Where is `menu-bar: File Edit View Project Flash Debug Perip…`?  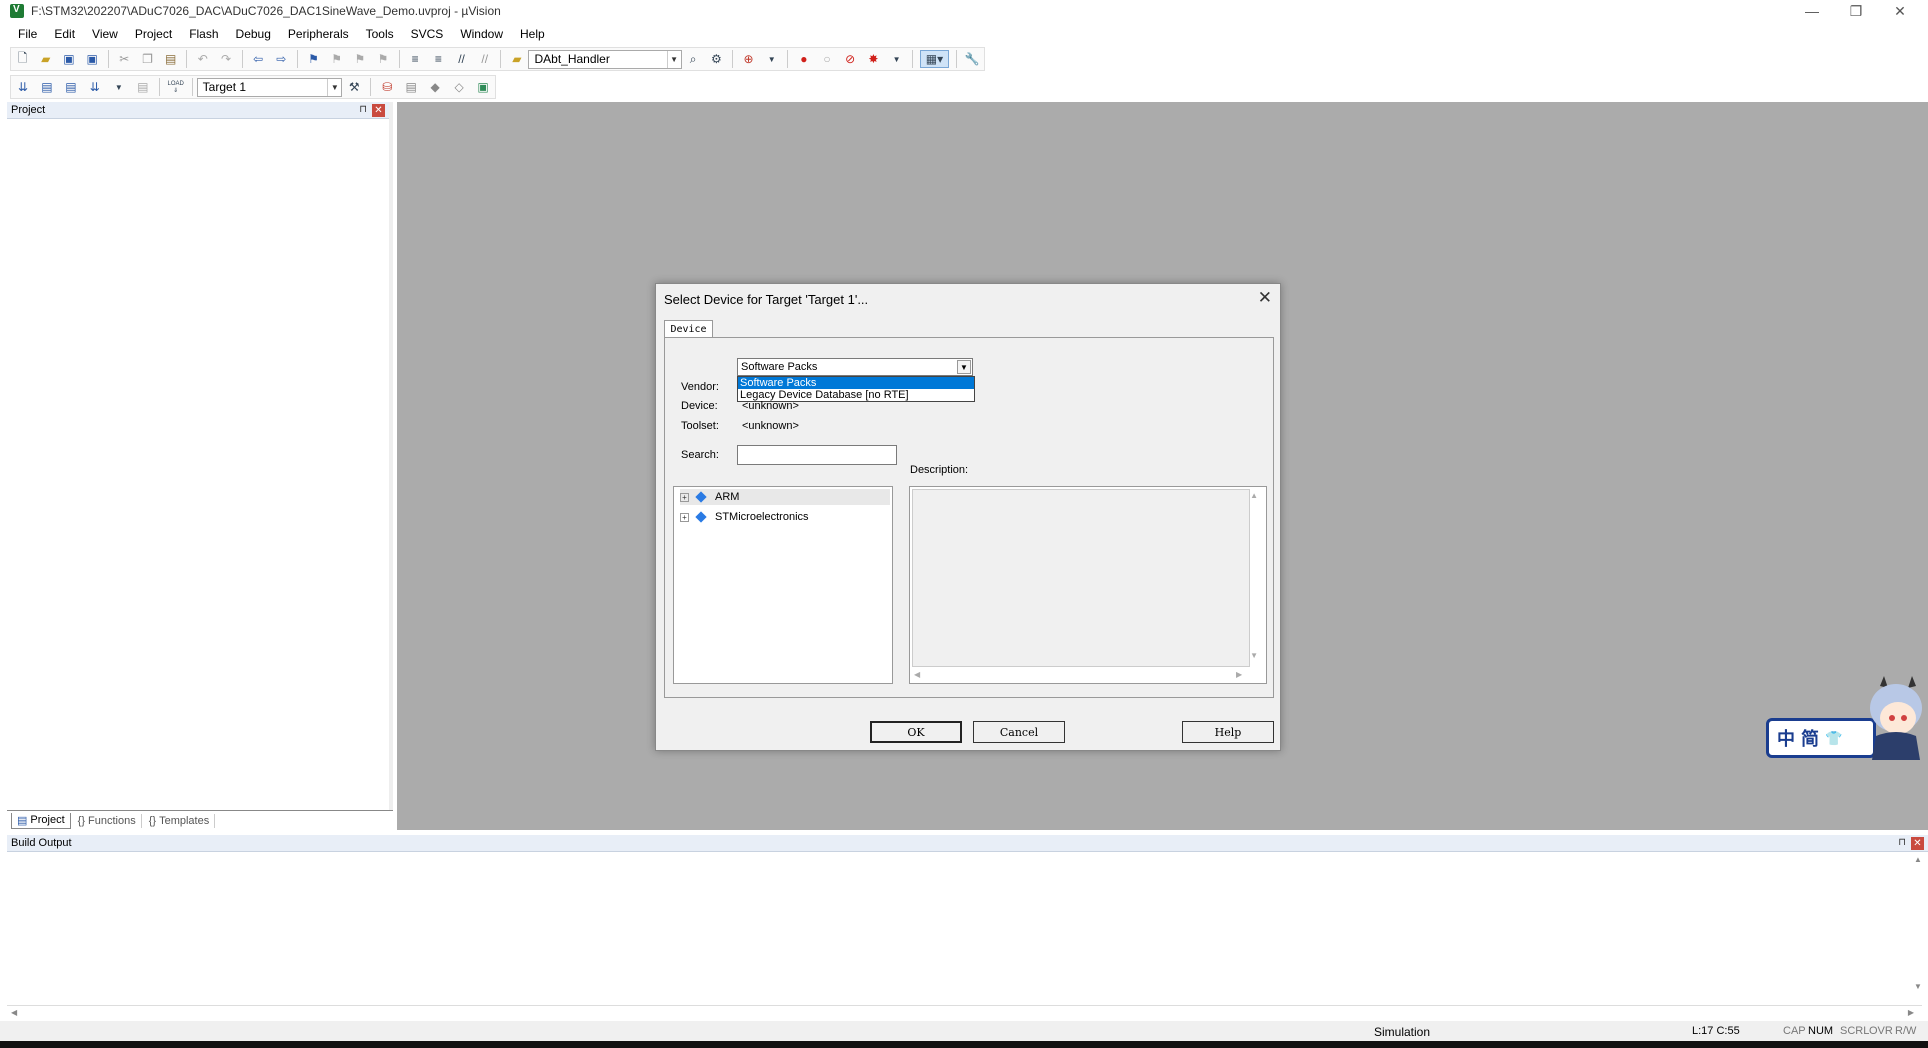
menu-bar: File Edit View Project Flash Debug Perip… is located at coordinates (964, 34).